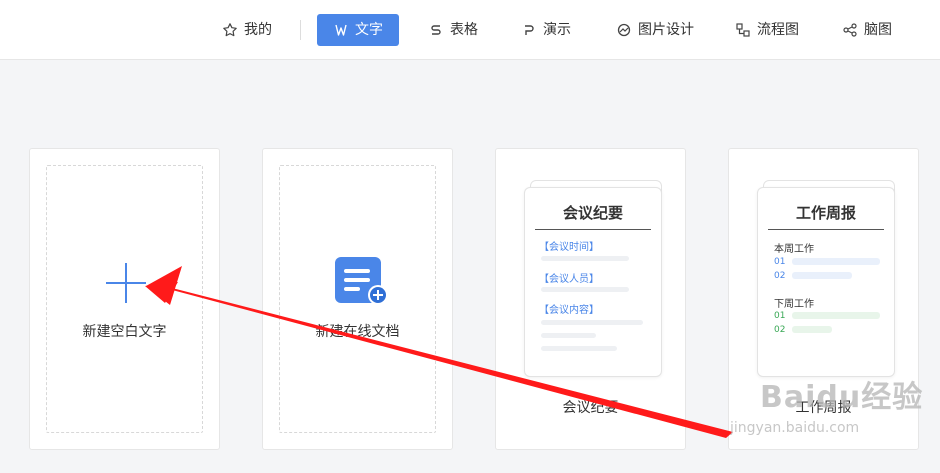  What do you see at coordinates (878, 30) in the screenshot?
I see `tab-mindmap-label: 脑图` at bounding box center [878, 30].